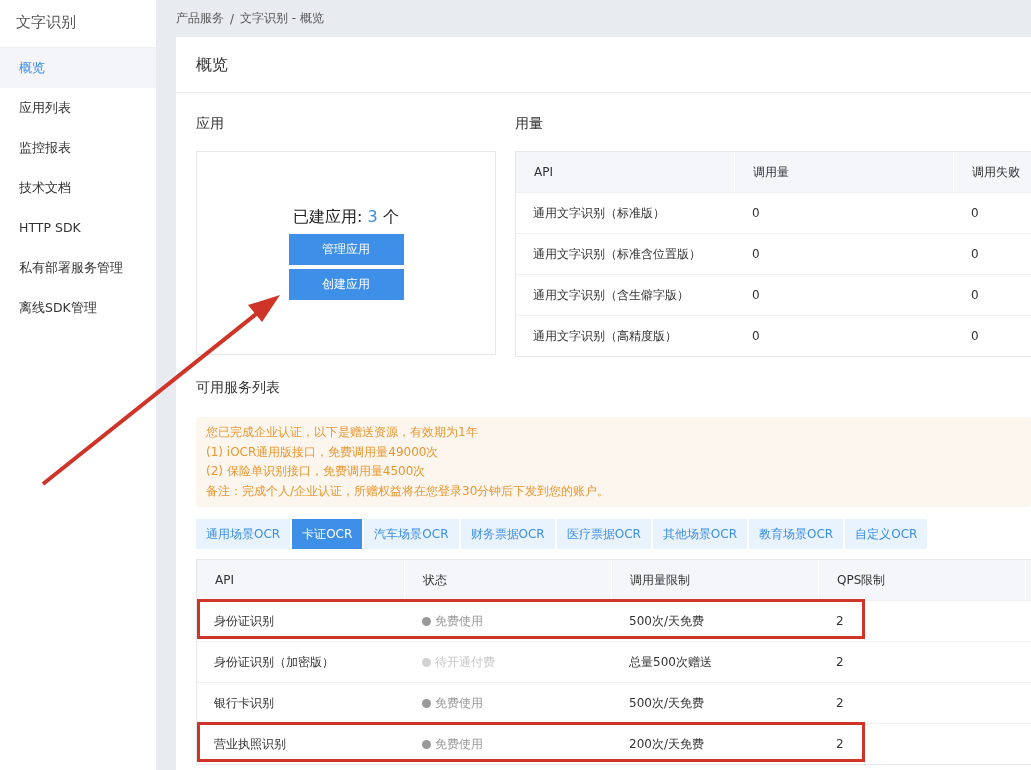  What do you see at coordinates (200, 18) in the screenshot?
I see `breadcrumb-item: 产品服务` at bounding box center [200, 18].